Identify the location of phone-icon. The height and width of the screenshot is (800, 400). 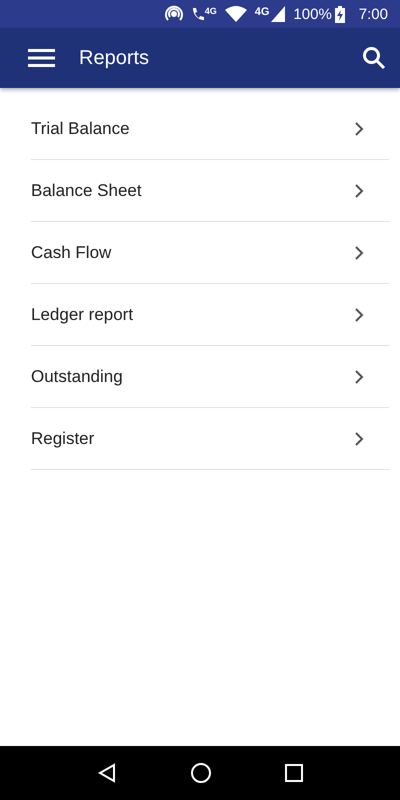
(197, 14).